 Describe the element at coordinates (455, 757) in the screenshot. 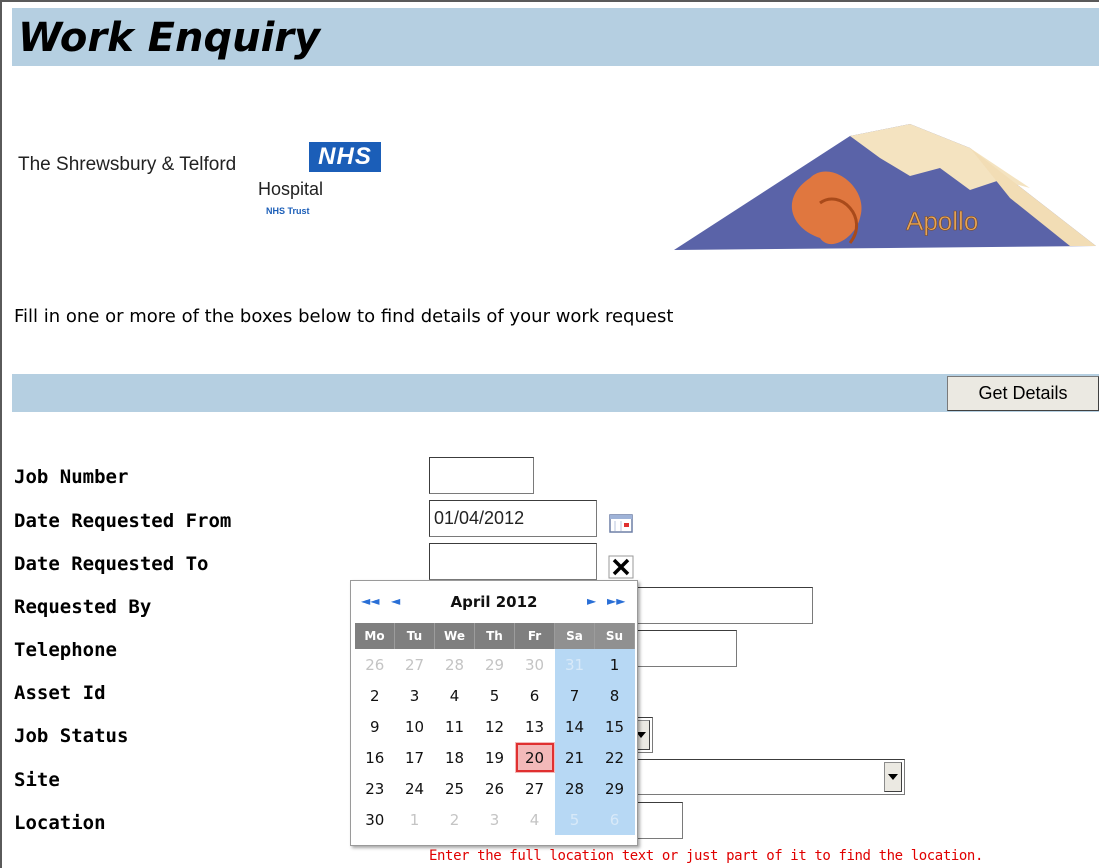

I see `calendar-day: 18` at that location.